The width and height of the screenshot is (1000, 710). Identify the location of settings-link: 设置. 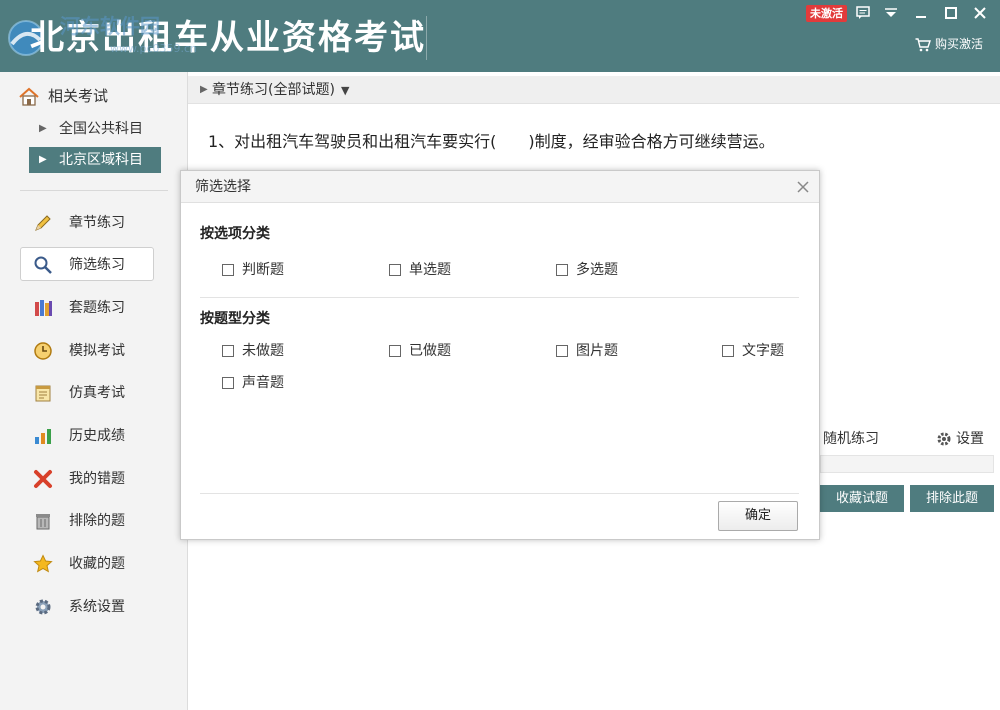
(960, 439).